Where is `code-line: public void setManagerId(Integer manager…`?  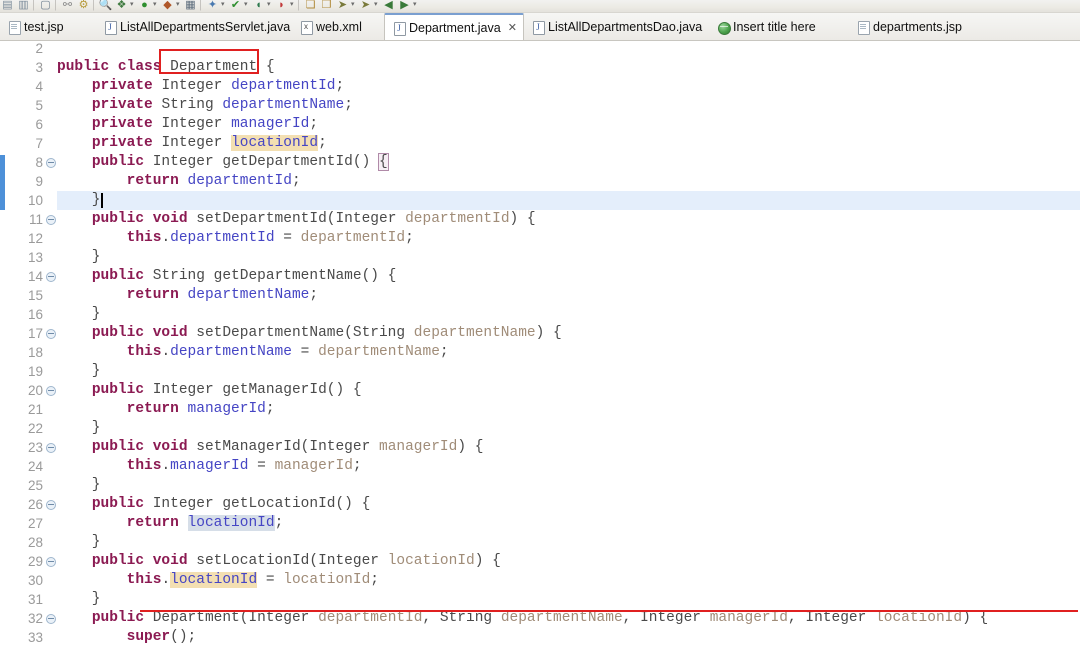
code-line: public void setManagerId(Integer manager… is located at coordinates (568, 447).